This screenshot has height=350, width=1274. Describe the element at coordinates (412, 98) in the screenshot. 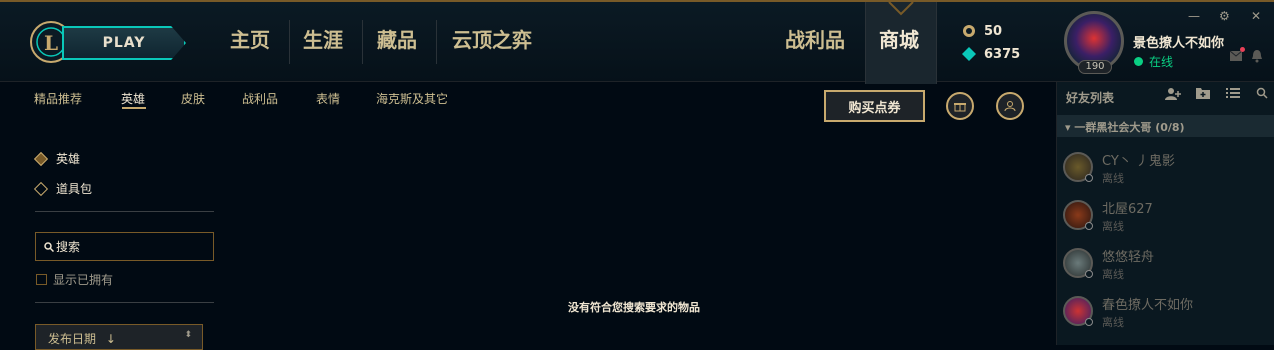

I see `tab-hextech: 海克斯及其它` at that location.